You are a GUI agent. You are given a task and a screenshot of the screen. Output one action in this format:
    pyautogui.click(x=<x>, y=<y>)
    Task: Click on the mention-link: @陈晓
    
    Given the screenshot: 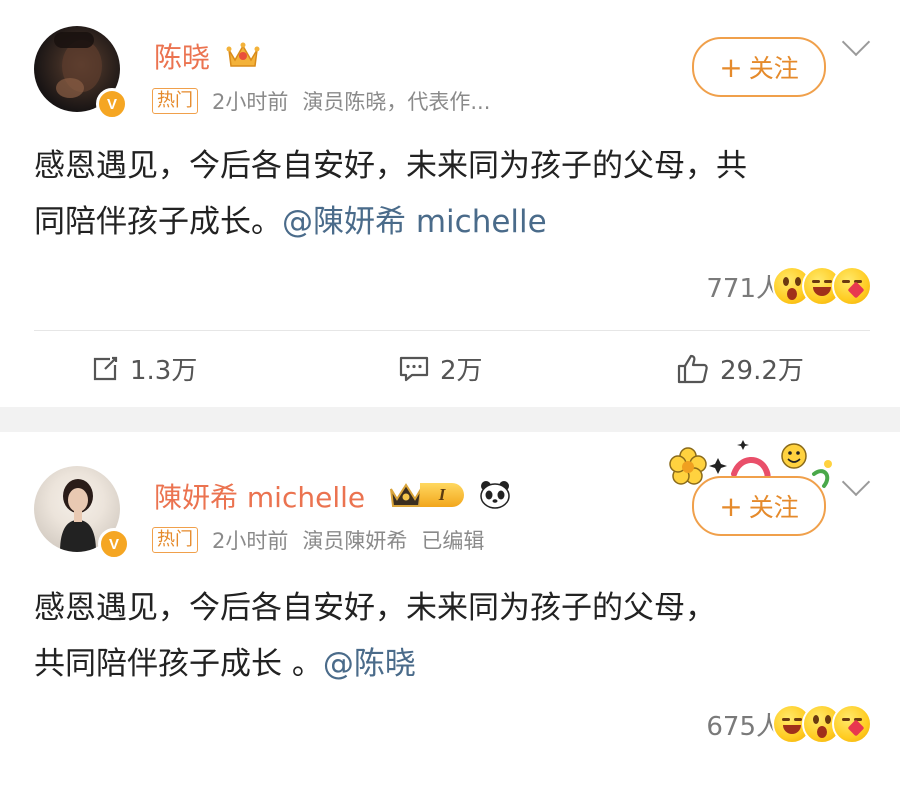 What is the action you would take?
    pyautogui.click(x=369, y=664)
    